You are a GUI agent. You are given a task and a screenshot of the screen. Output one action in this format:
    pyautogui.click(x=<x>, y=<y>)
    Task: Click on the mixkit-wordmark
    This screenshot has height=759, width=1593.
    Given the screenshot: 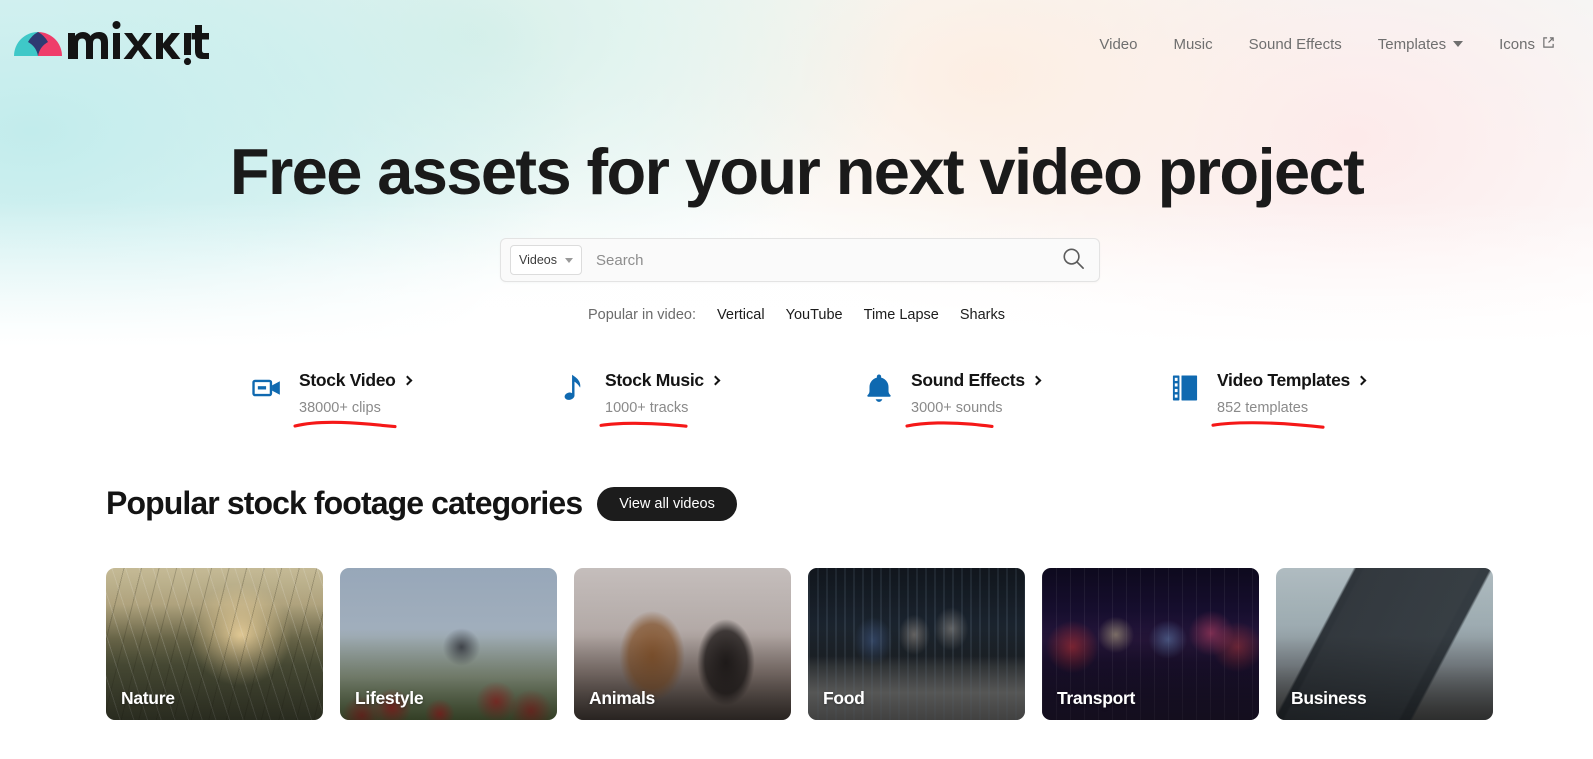 What is the action you would take?
    pyautogui.click(x=139, y=44)
    